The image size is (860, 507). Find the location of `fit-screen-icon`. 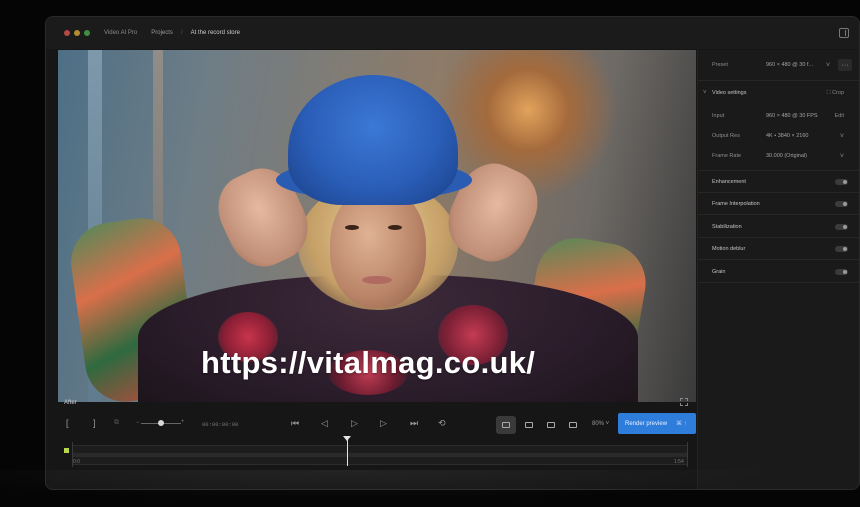

fit-screen-icon is located at coordinates (684, 402).